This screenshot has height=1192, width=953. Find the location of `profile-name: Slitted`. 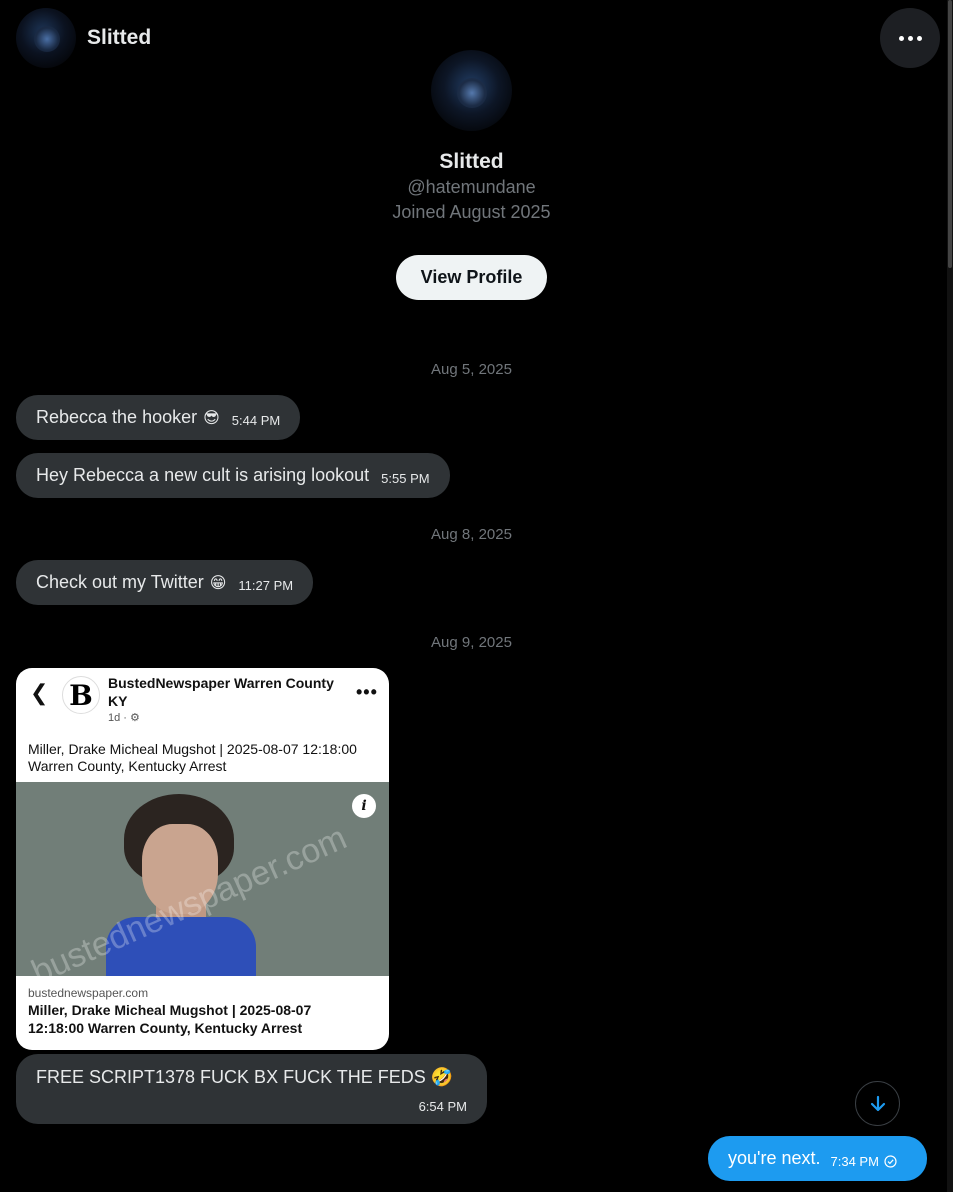

profile-name: Slitted is located at coordinates (471, 161).